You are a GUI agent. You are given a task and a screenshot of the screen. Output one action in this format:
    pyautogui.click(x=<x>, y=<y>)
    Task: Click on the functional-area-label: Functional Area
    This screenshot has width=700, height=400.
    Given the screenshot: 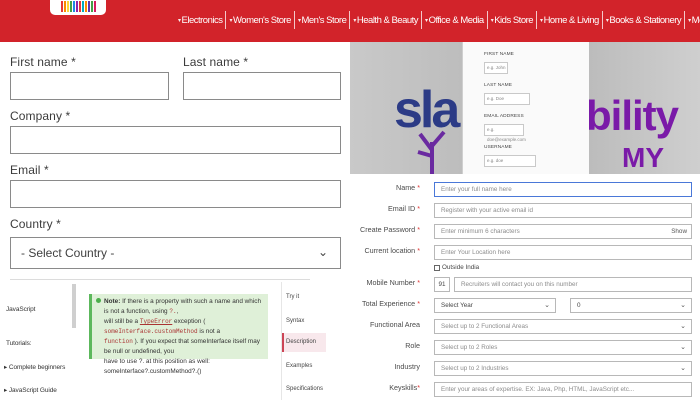 What is the action you would take?
    pyautogui.click(x=395, y=324)
    